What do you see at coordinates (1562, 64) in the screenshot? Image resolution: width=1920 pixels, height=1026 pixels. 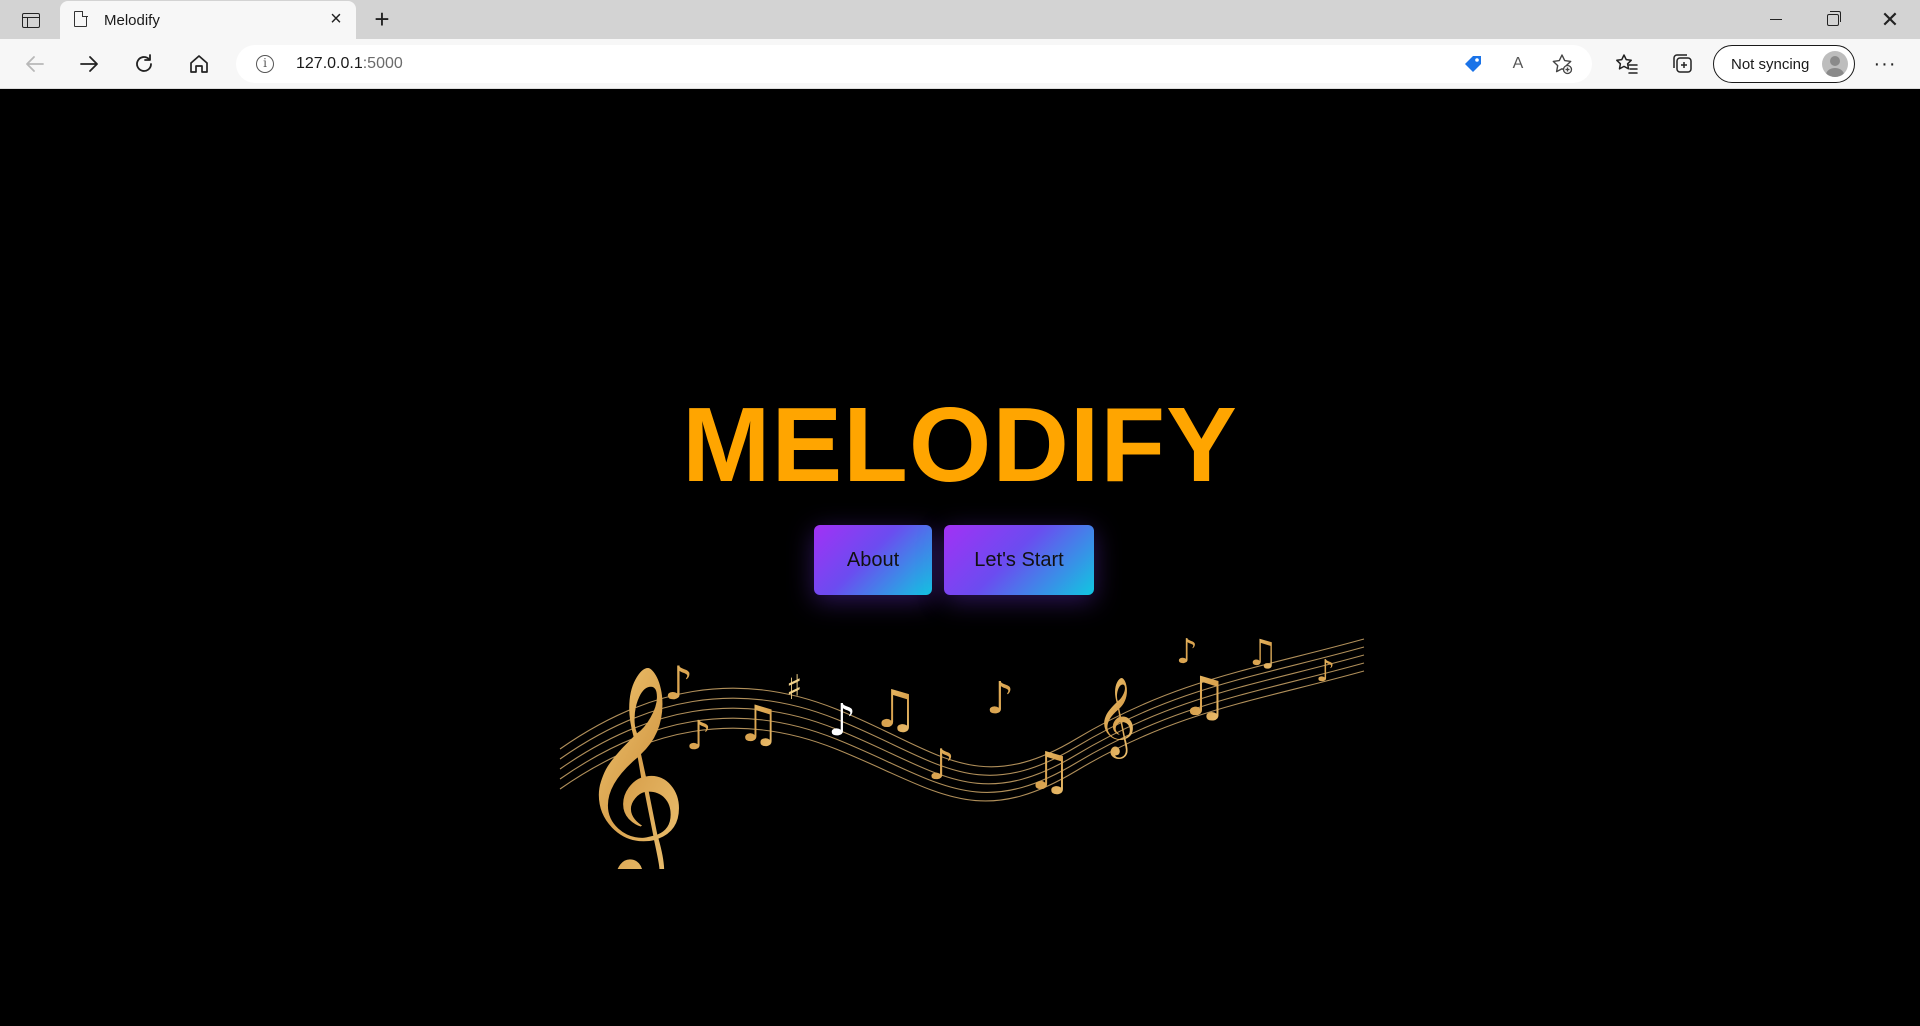 I see `add-favorite-icon` at bounding box center [1562, 64].